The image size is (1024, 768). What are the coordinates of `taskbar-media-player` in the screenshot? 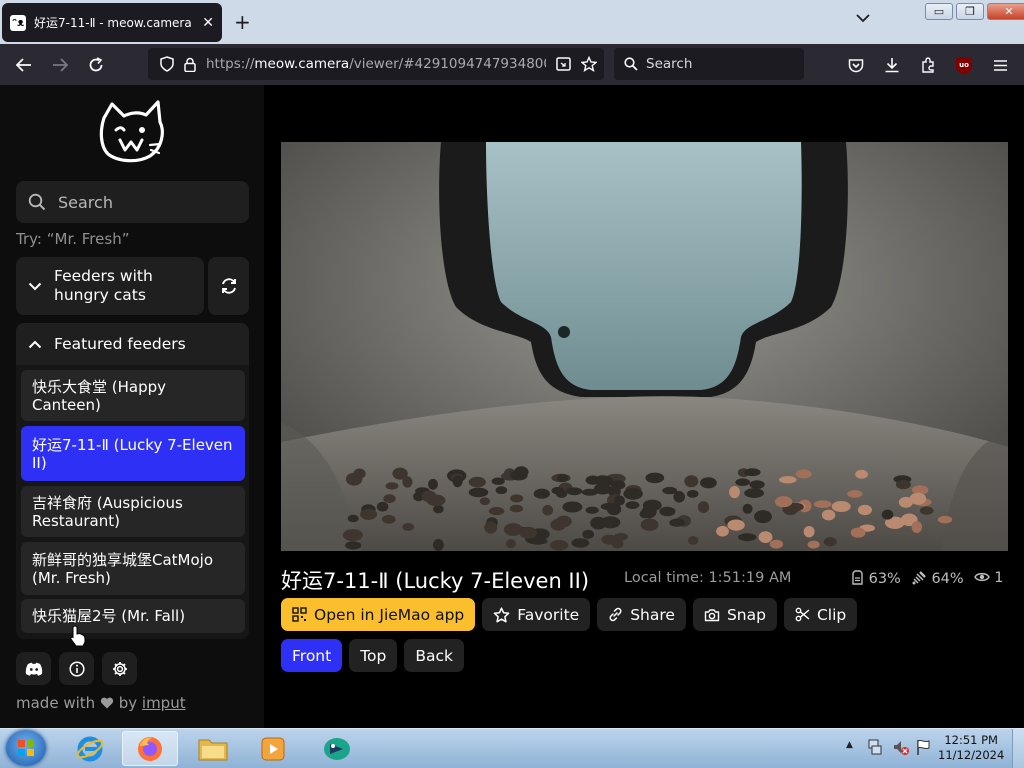 It's located at (273, 748).